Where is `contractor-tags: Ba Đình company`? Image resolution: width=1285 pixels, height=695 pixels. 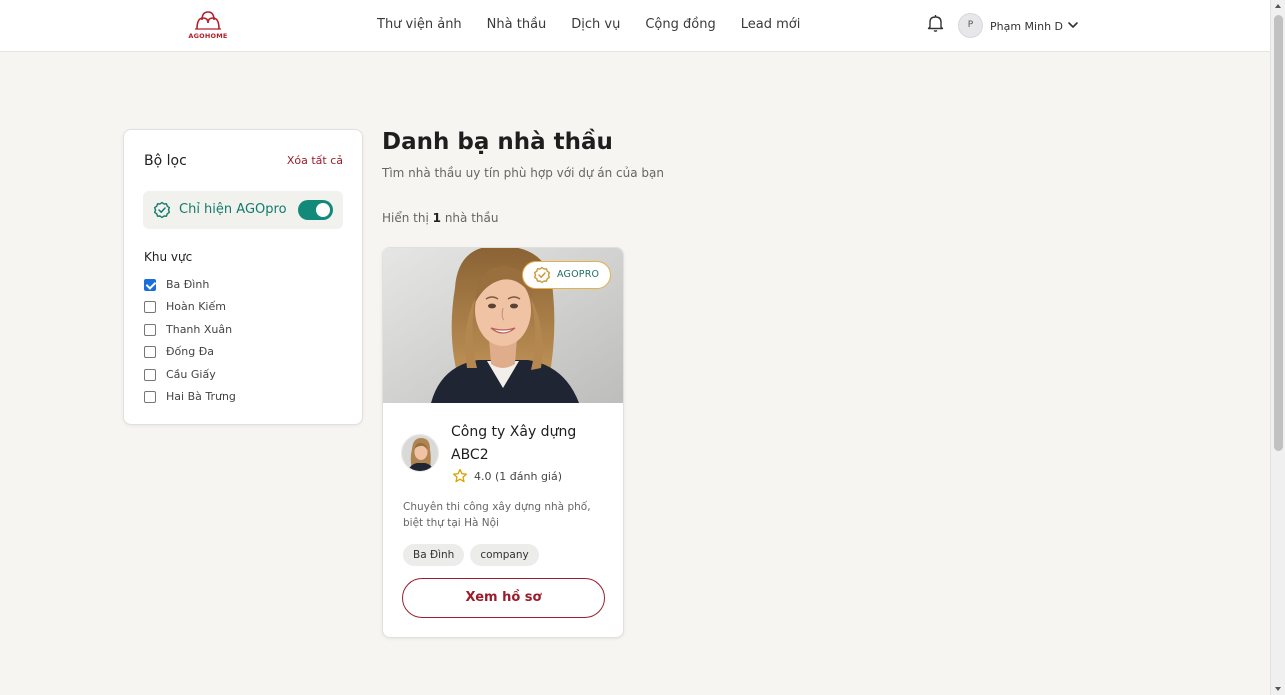
contractor-tags: Ba Đình company is located at coordinates (474, 555).